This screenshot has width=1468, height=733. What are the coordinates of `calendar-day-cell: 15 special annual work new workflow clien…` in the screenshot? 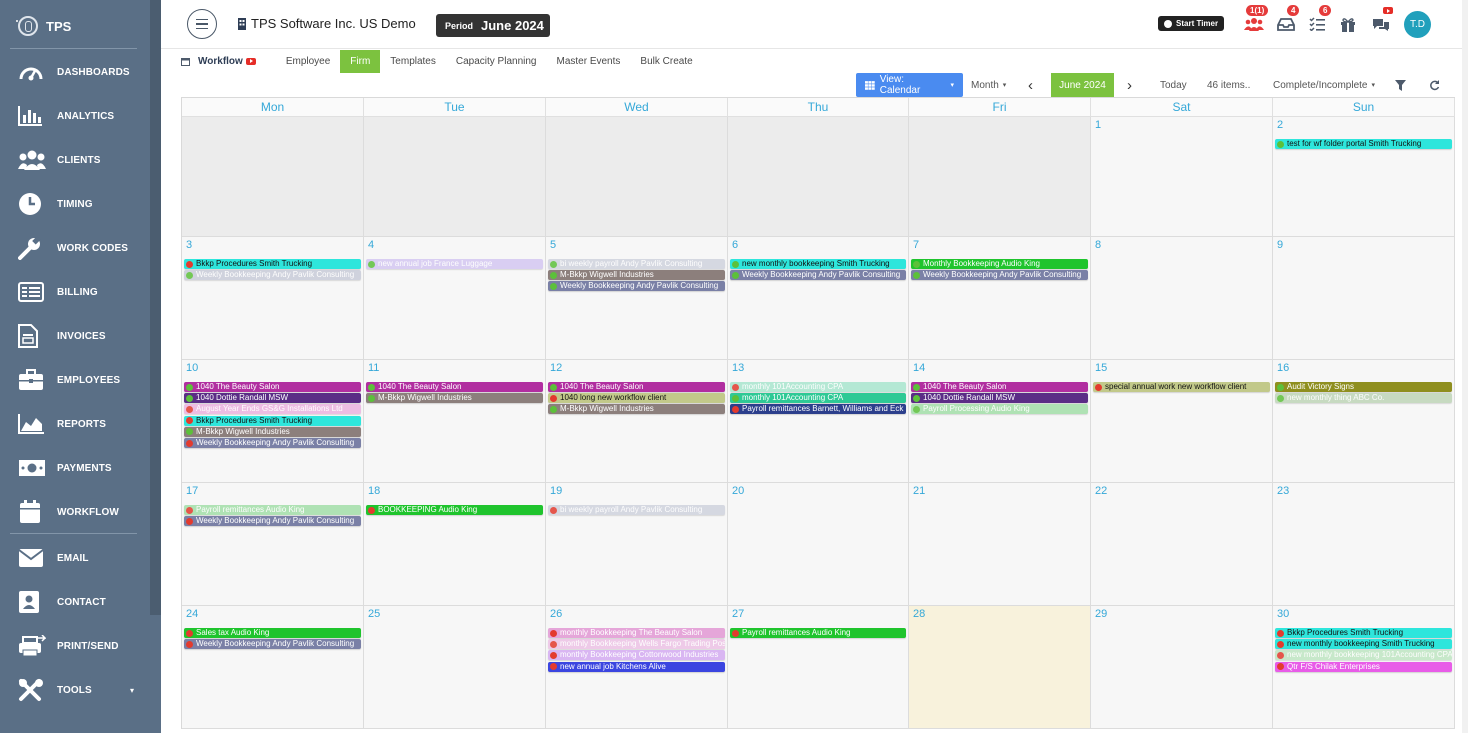 It's located at (1182, 421).